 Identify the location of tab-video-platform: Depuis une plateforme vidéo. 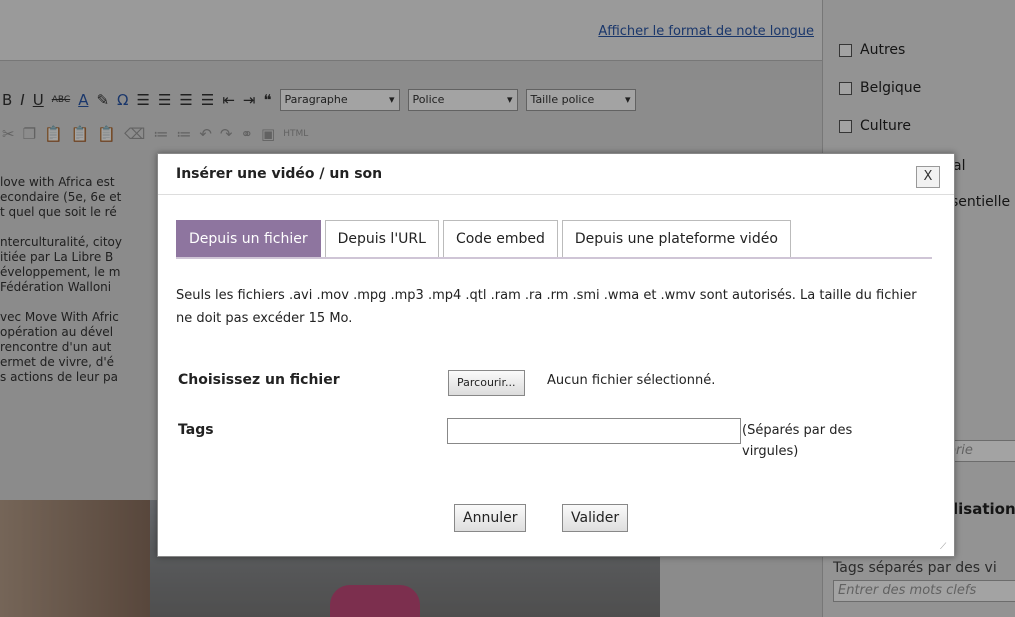
(676, 238).